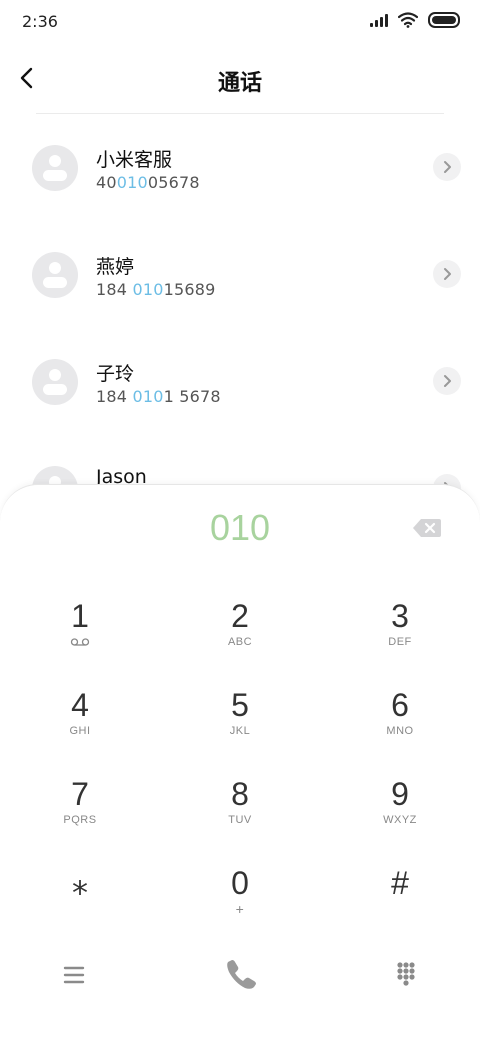 This screenshot has height=1041, width=480. What do you see at coordinates (80, 723) in the screenshot?
I see `key-4: 4 GHI` at bounding box center [80, 723].